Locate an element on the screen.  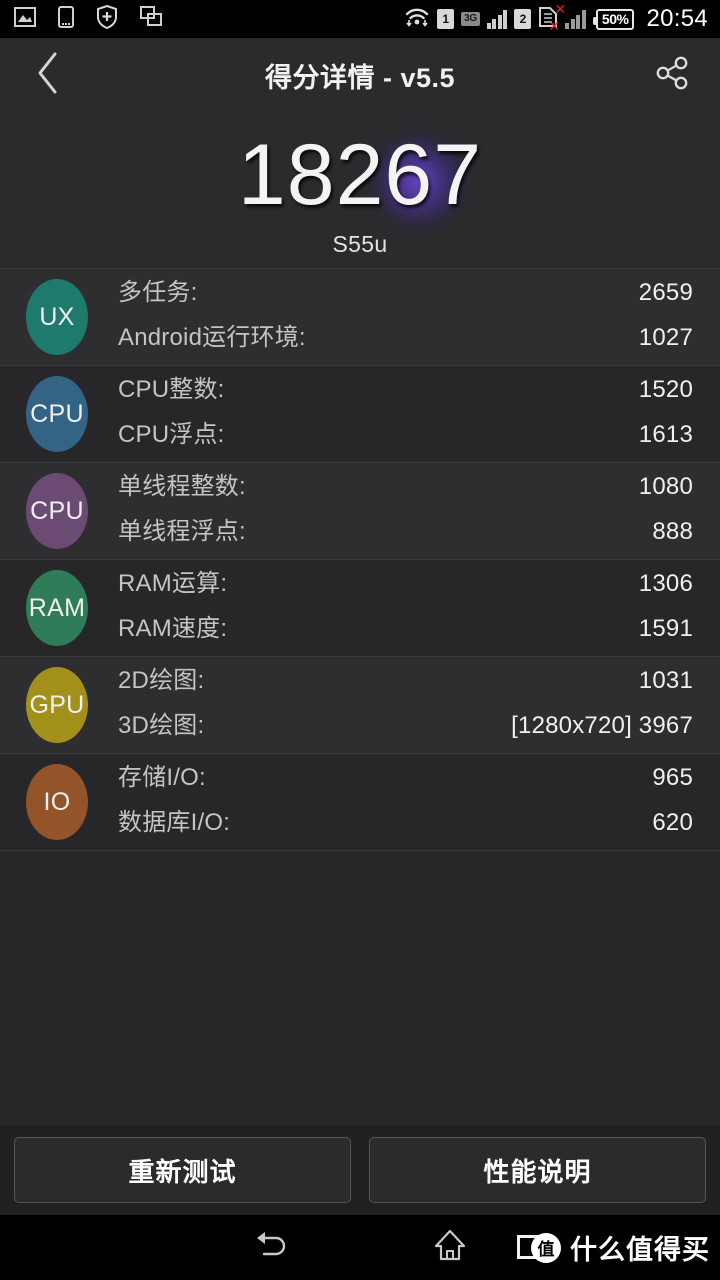
watermark: 值 什么值得买 is located at coordinates (613, 1247).